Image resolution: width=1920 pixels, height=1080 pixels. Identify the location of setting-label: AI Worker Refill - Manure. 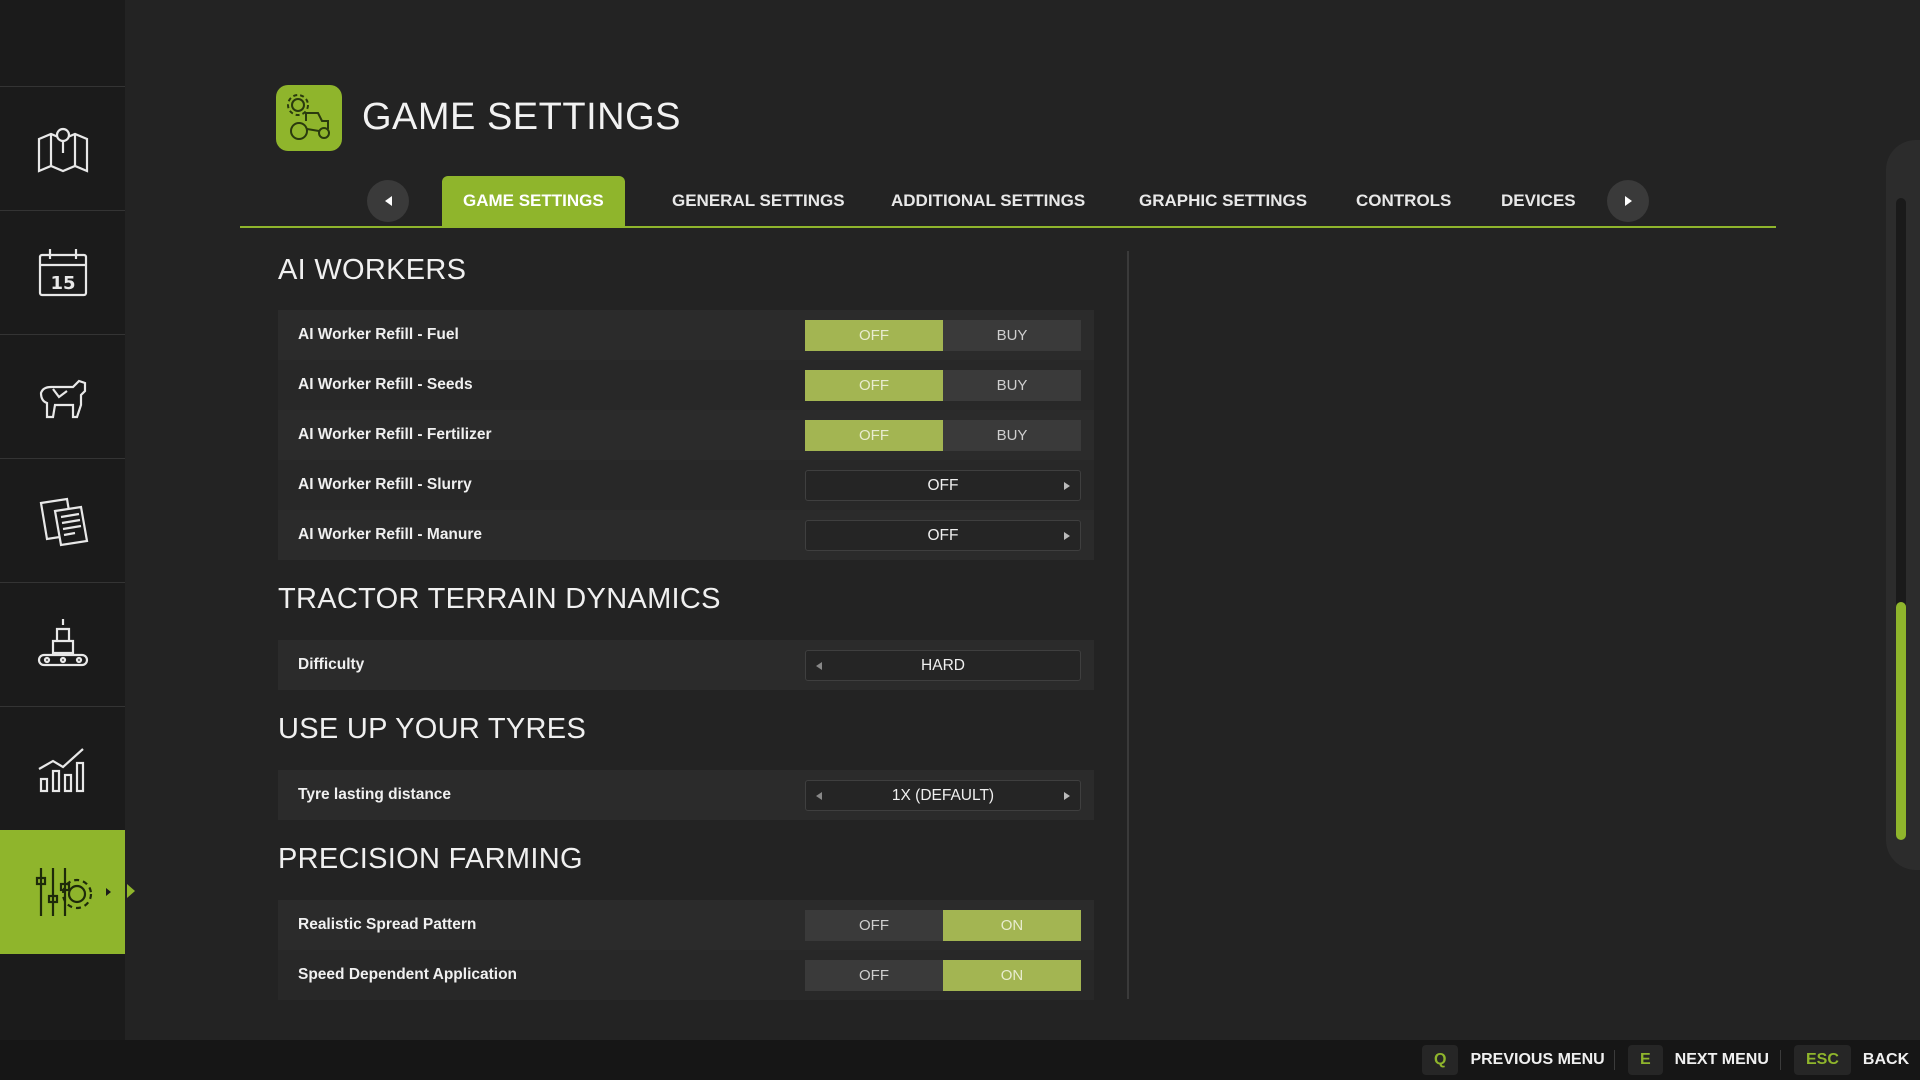
(390, 534).